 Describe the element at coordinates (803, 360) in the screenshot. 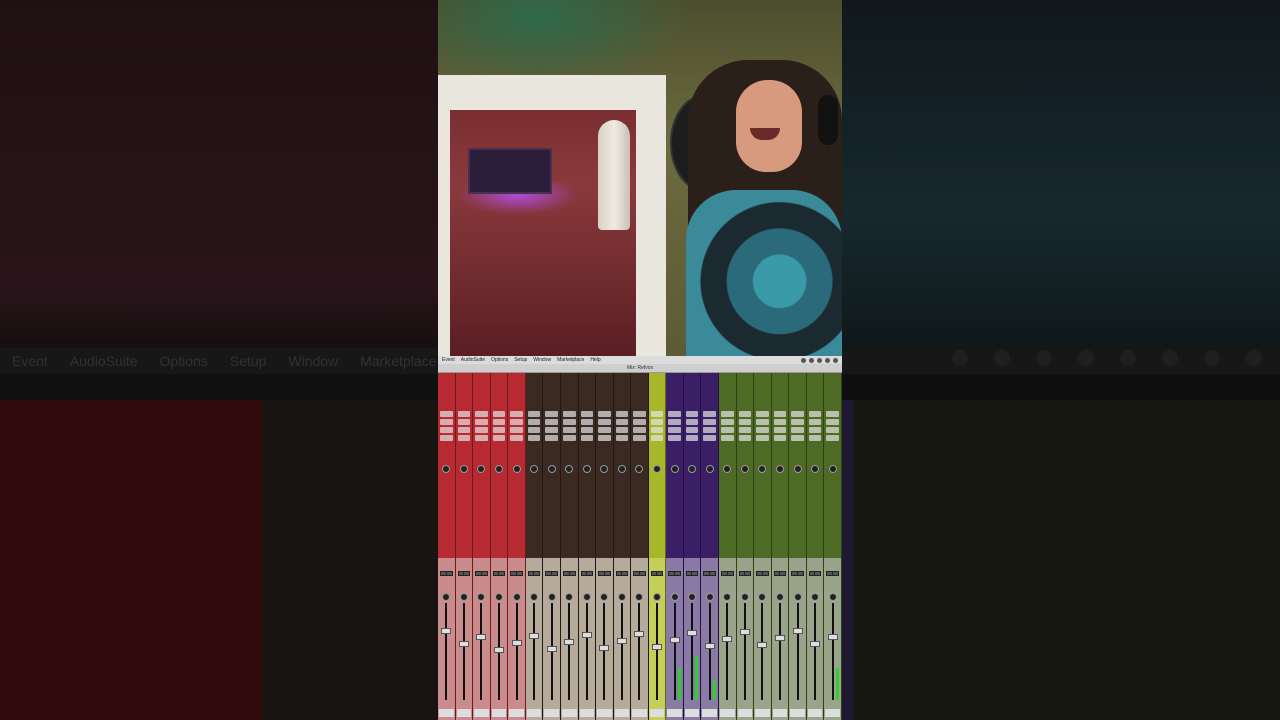

I see `status-icon` at that location.